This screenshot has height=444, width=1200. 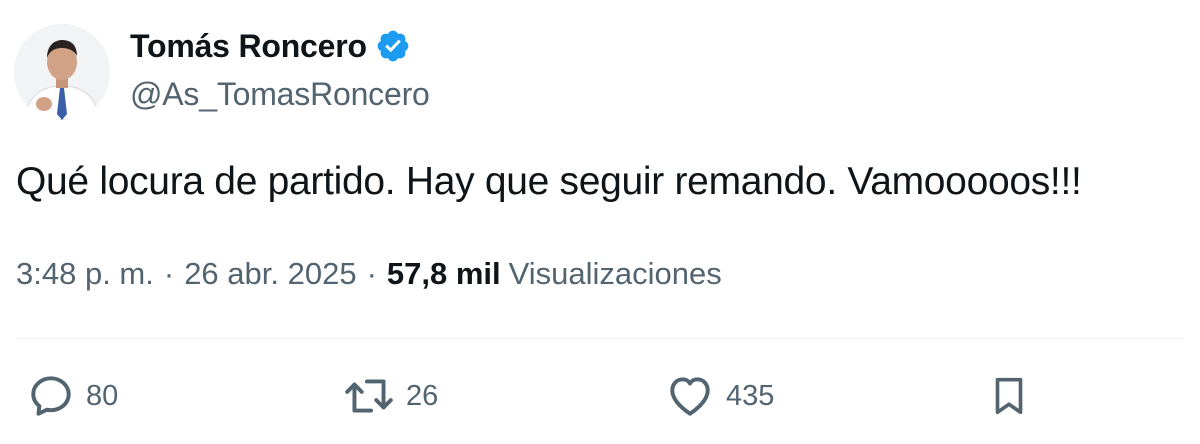 I want to click on bookmark-button, so click(x=1009, y=396).